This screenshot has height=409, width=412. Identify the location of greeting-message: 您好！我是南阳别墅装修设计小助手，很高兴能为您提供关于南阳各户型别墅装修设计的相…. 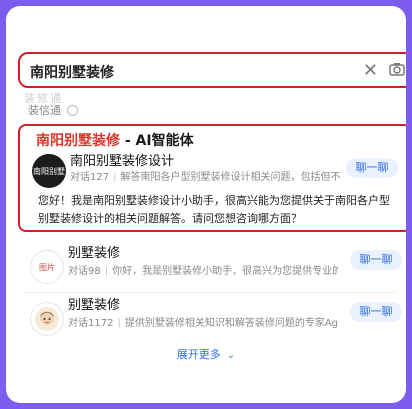
(214, 209).